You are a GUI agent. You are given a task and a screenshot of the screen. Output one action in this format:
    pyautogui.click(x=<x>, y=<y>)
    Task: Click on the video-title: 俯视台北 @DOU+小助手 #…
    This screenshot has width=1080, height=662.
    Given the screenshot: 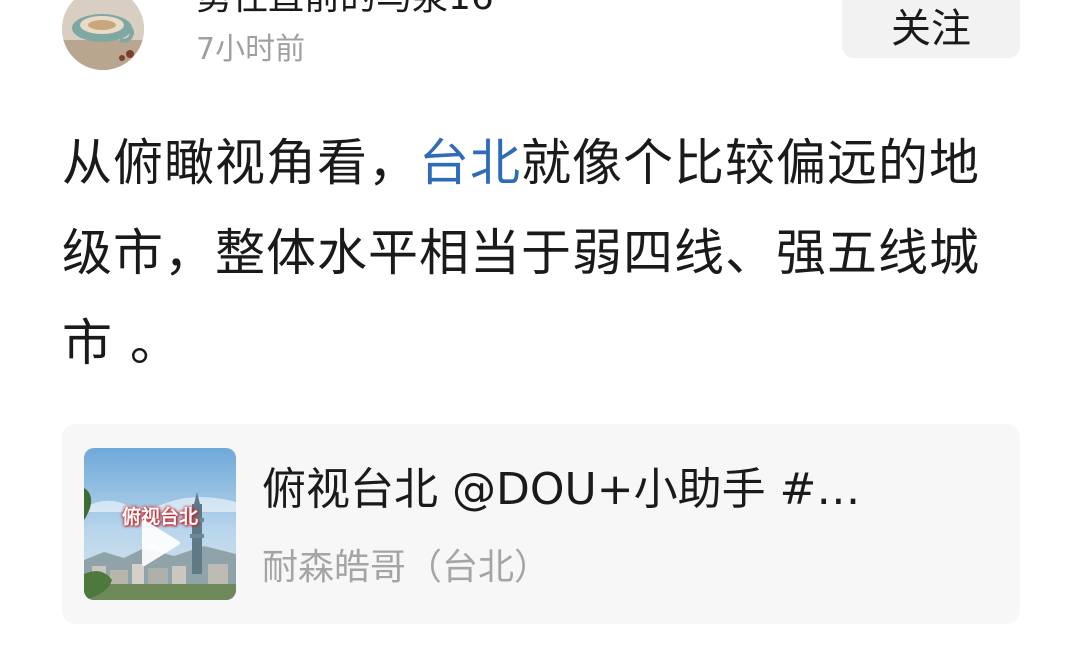 What is the action you would take?
    pyautogui.click(x=622, y=490)
    